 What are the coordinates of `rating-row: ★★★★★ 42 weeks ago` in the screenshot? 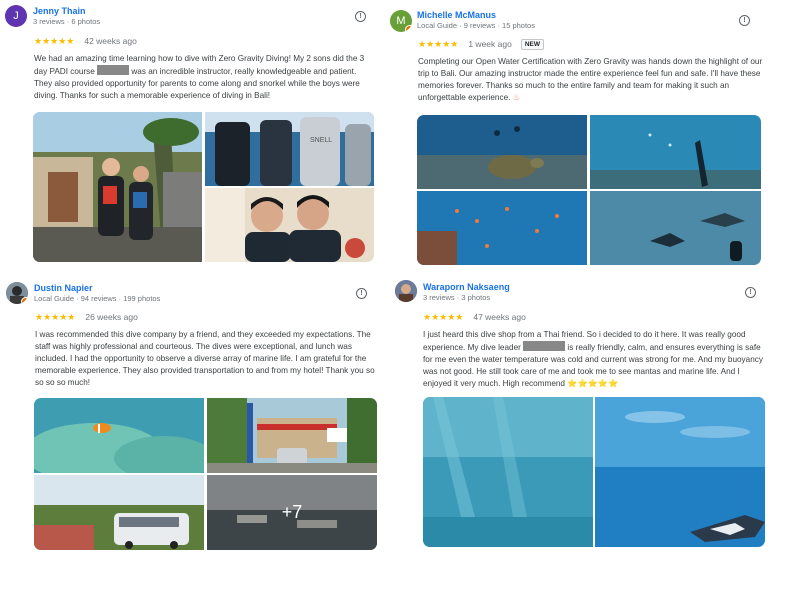 It's located at (85, 41).